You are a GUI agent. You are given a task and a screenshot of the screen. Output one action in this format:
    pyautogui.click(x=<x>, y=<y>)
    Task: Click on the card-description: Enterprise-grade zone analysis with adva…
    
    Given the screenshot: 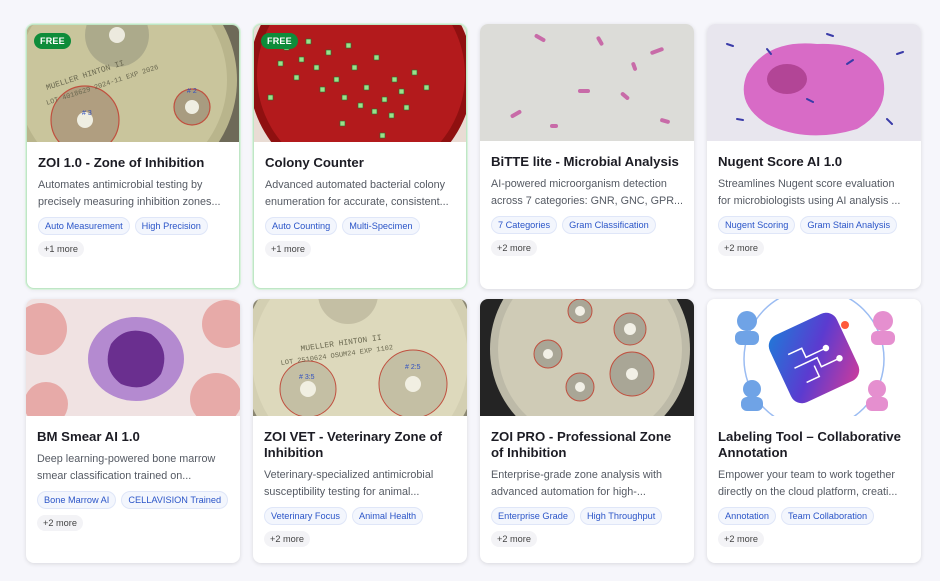 What is the action you would take?
    pyautogui.click(x=577, y=483)
    